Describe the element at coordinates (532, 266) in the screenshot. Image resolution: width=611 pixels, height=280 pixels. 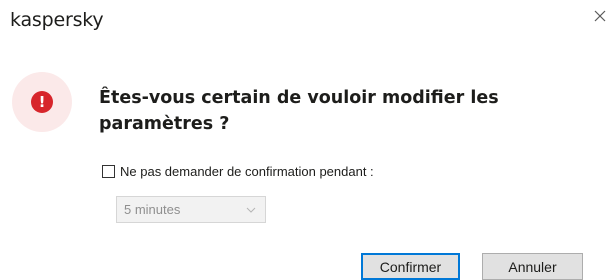
I see `cancel-button: Annuler` at that location.